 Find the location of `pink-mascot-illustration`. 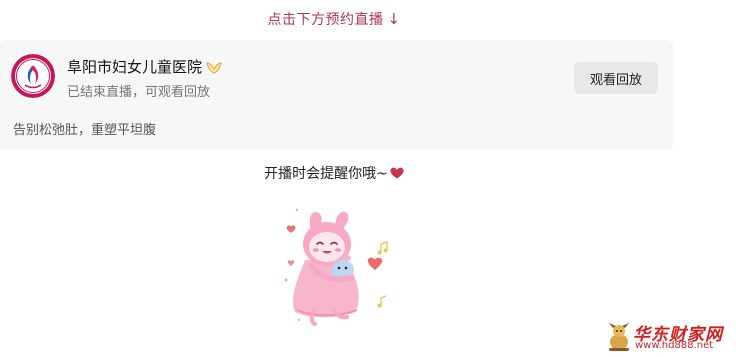

pink-mascot-illustration is located at coordinates (337, 265).